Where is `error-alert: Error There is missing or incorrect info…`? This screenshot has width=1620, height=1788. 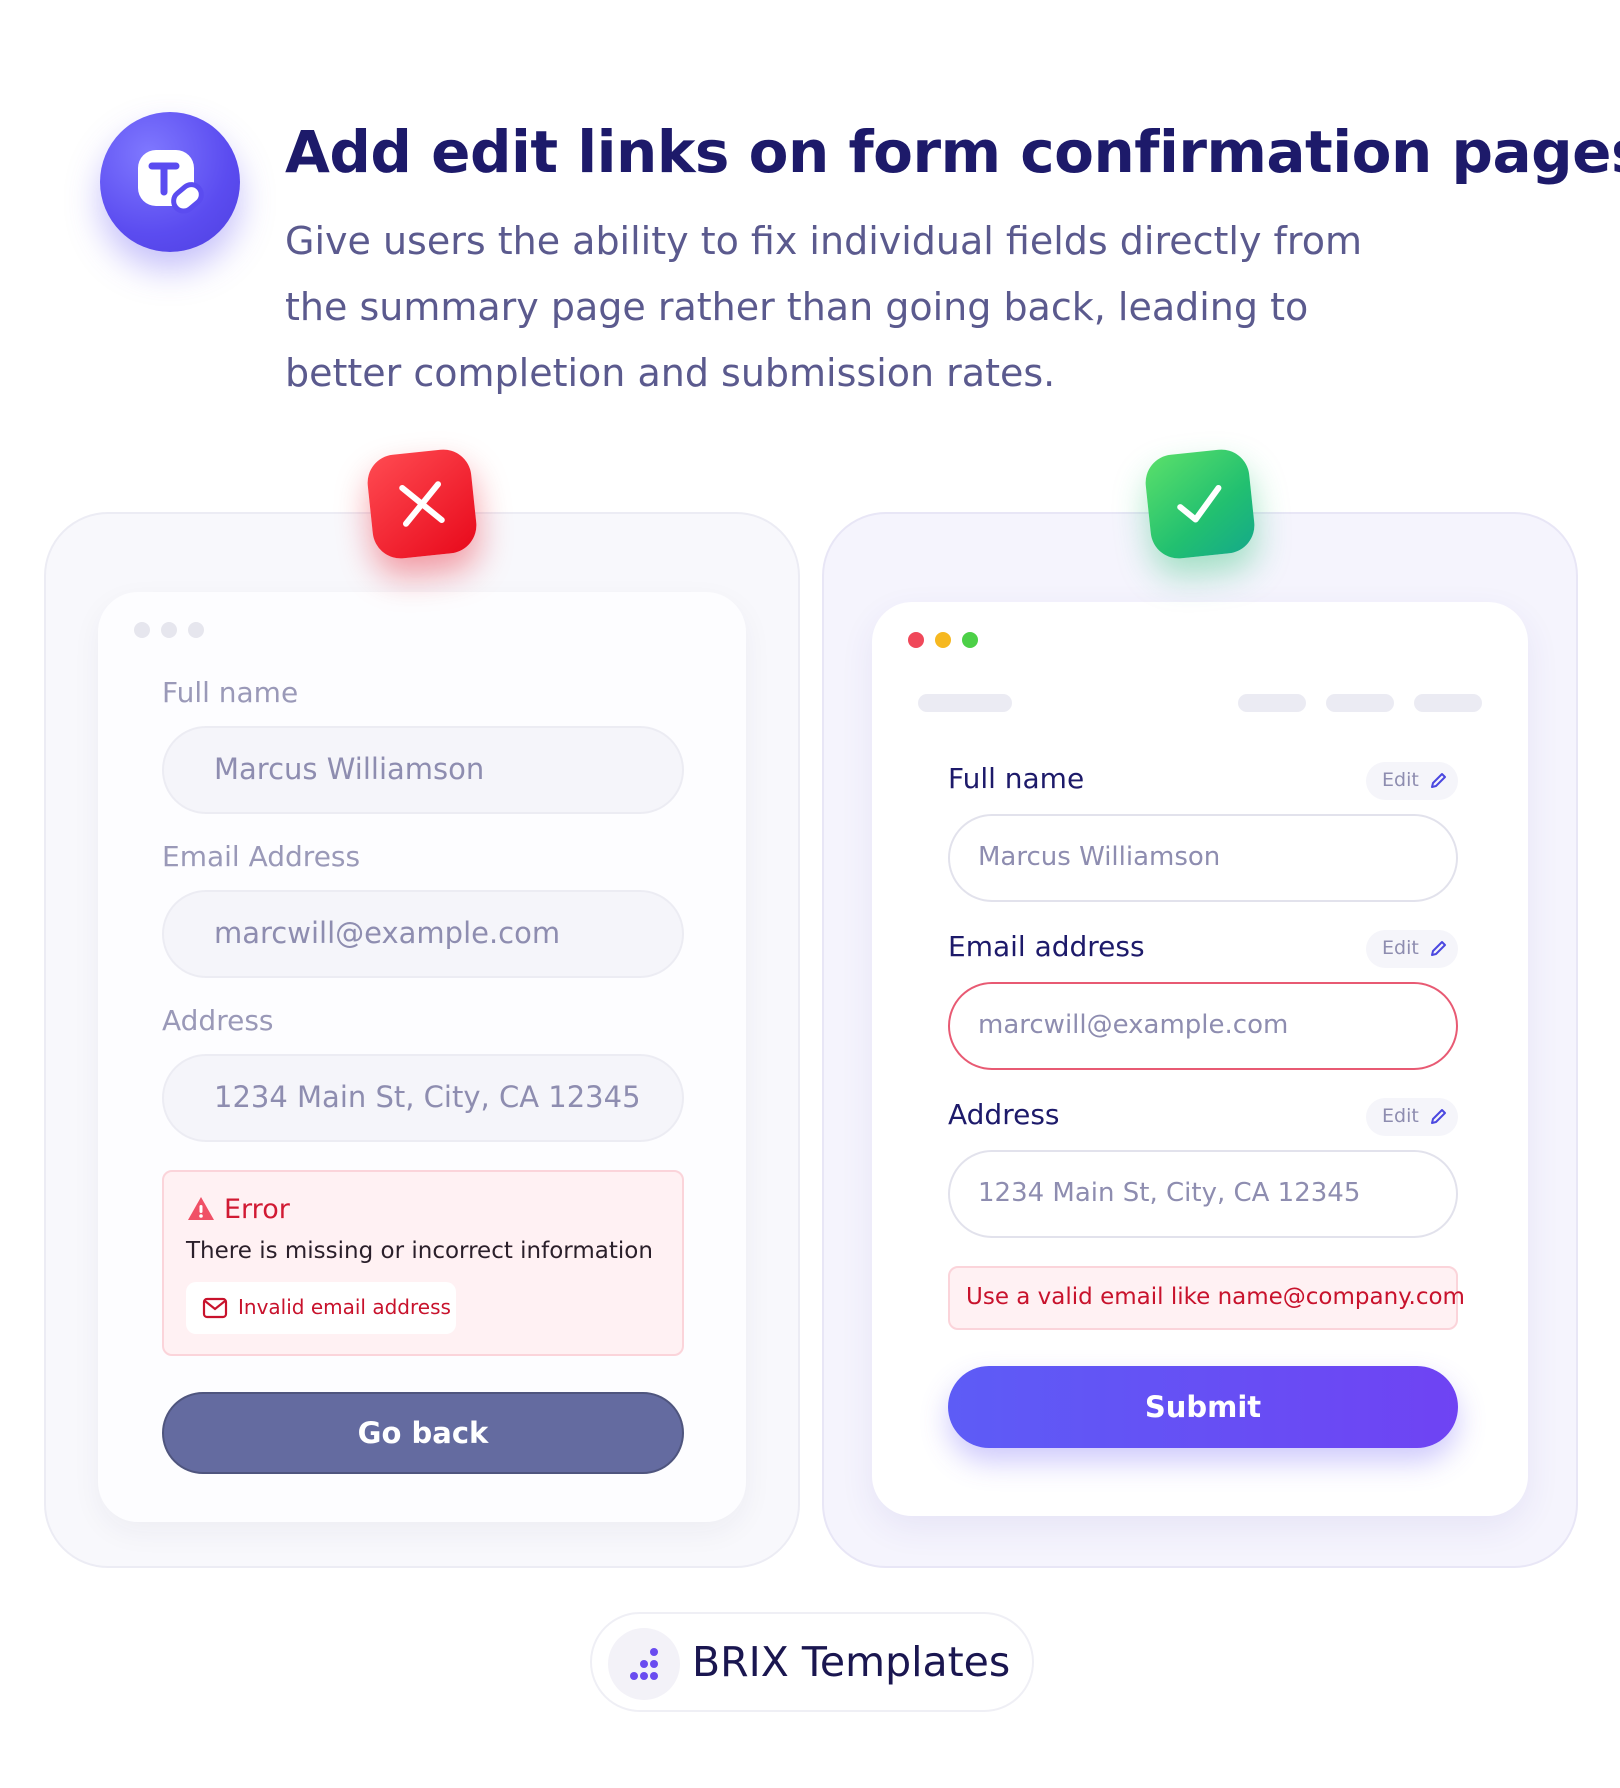 error-alert: Error There is missing or incorrect info… is located at coordinates (423, 1263).